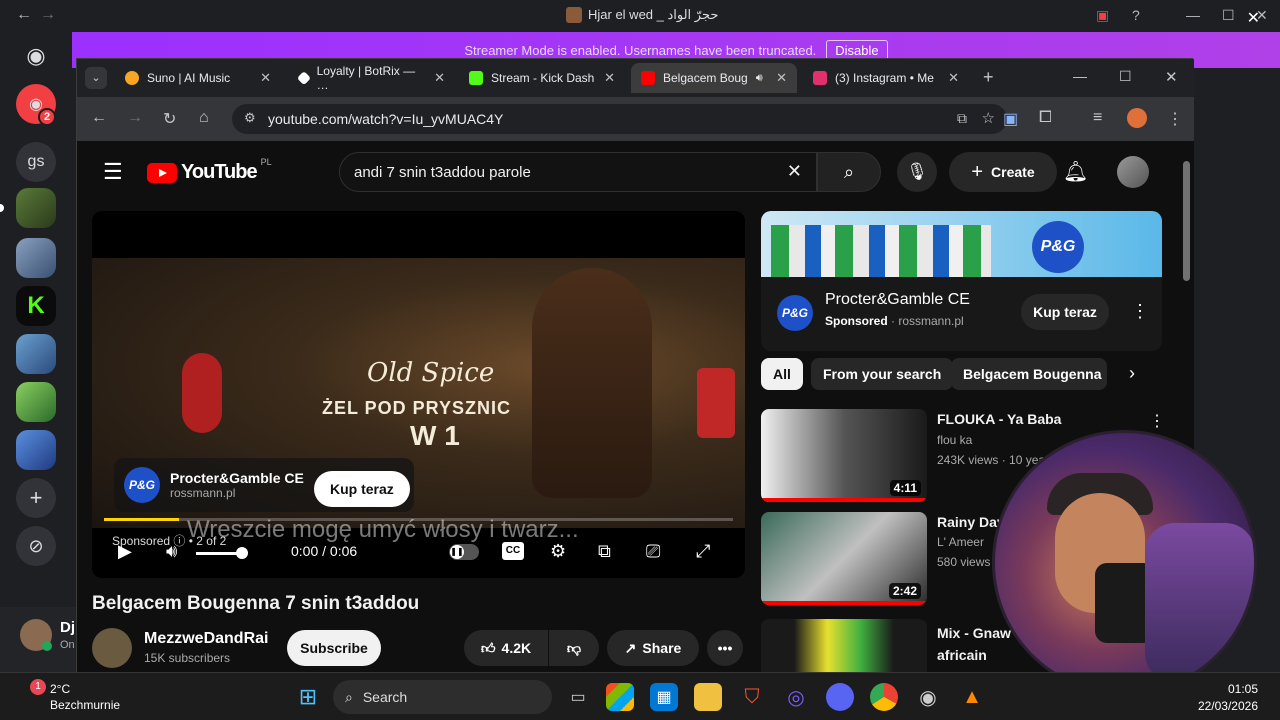 The height and width of the screenshot is (720, 1280). Describe the element at coordinates (171, 551) in the screenshot. I see `volume-icon: 🔊︎` at that location.